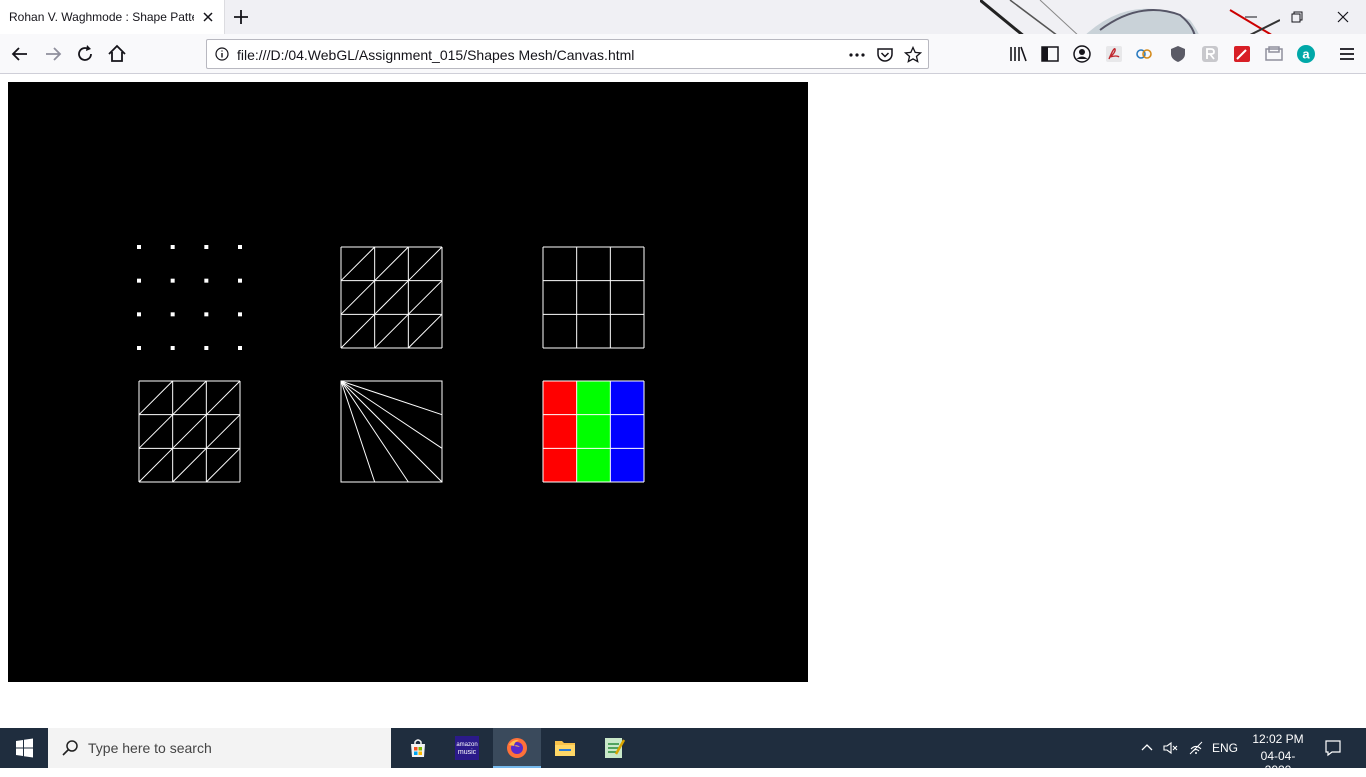 The width and height of the screenshot is (1366, 777). I want to click on amazon-assistant-icon: a, so click(1306, 54).